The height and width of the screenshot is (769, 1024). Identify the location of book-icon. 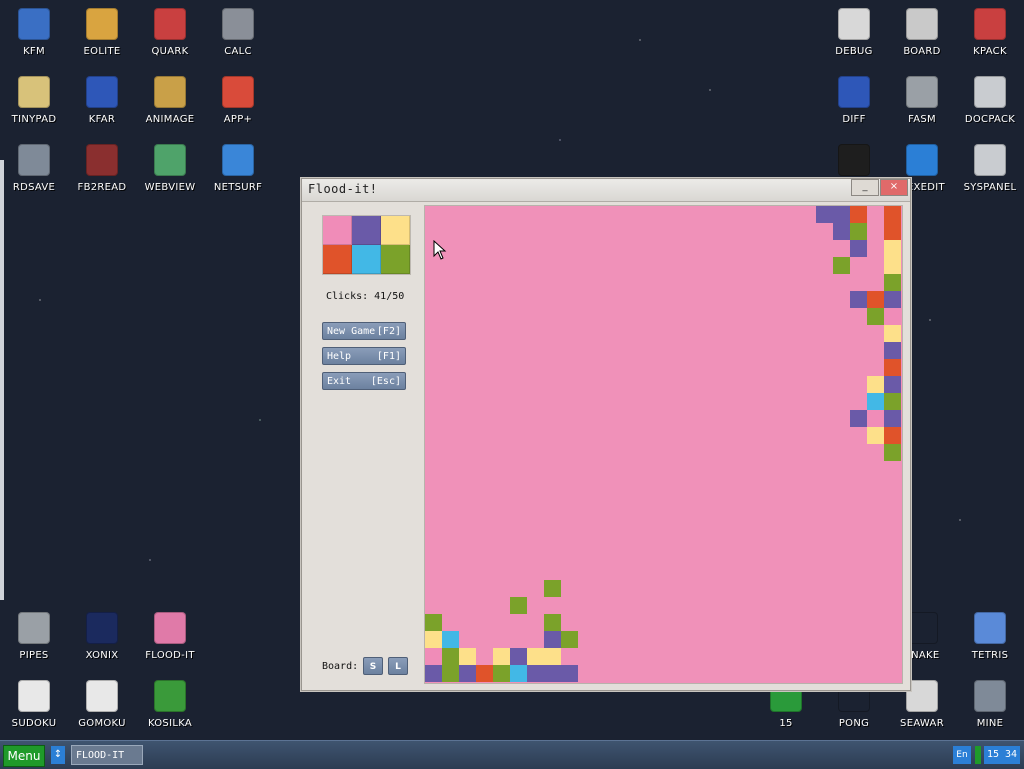
(102, 160).